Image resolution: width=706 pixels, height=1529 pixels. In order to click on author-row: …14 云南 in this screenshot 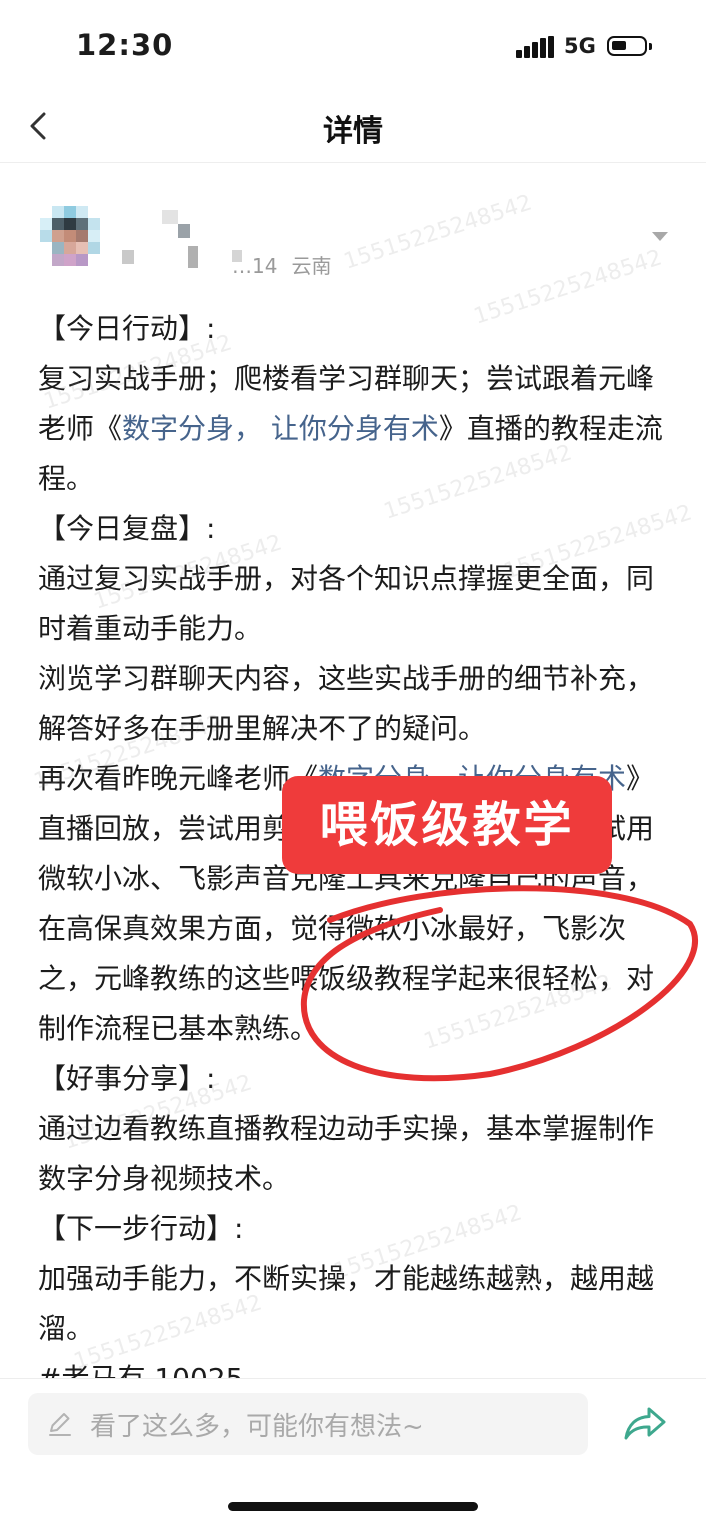, I will do `click(353, 230)`.